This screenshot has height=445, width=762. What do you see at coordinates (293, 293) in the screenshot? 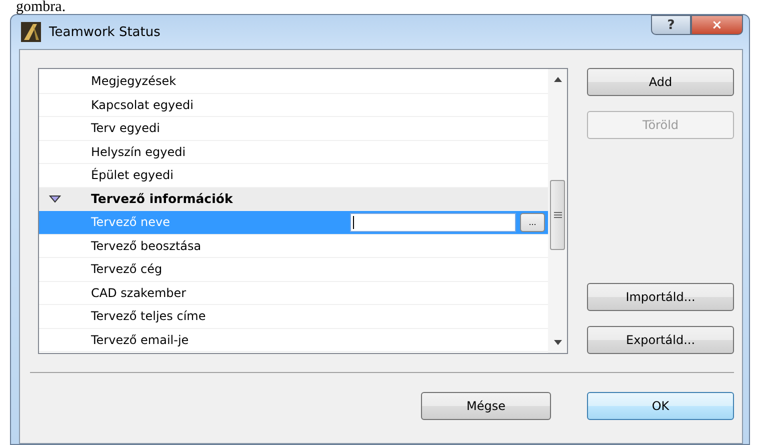
I see `list-row: CAD szakember` at bounding box center [293, 293].